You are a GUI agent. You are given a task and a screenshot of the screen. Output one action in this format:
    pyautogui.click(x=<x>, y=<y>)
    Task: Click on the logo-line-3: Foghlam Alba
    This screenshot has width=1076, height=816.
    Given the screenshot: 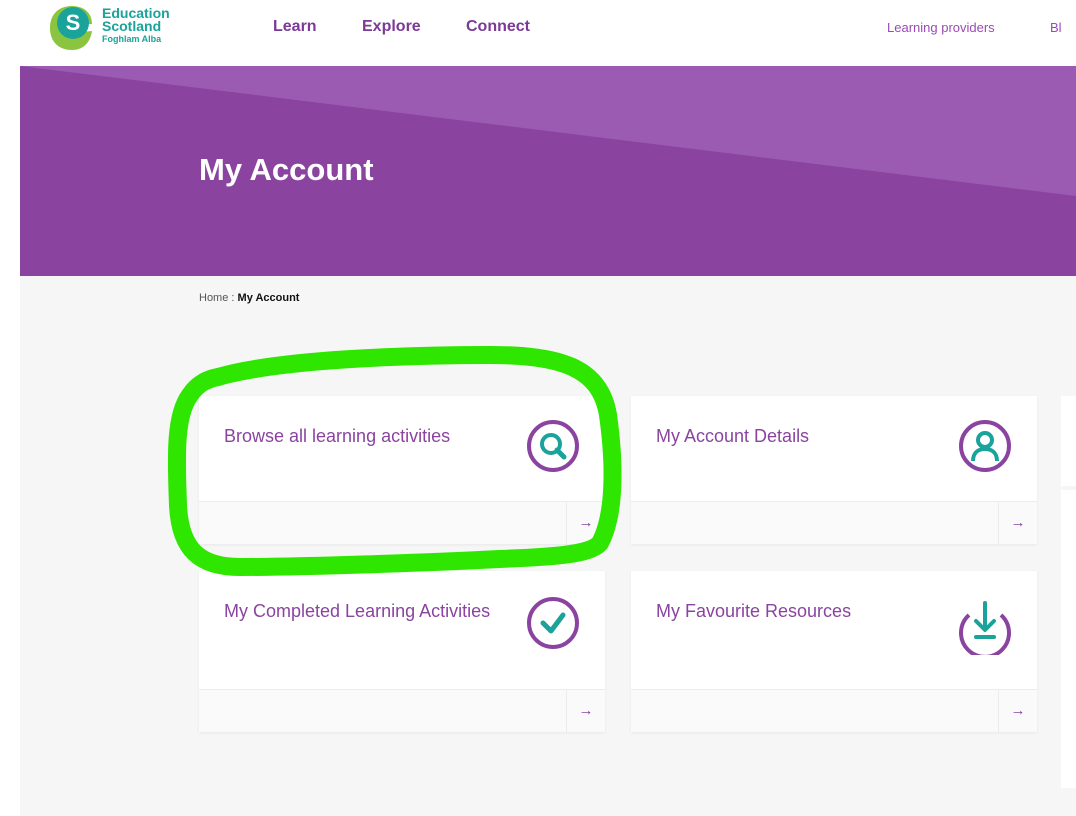 What is the action you would take?
    pyautogui.click(x=132, y=39)
    